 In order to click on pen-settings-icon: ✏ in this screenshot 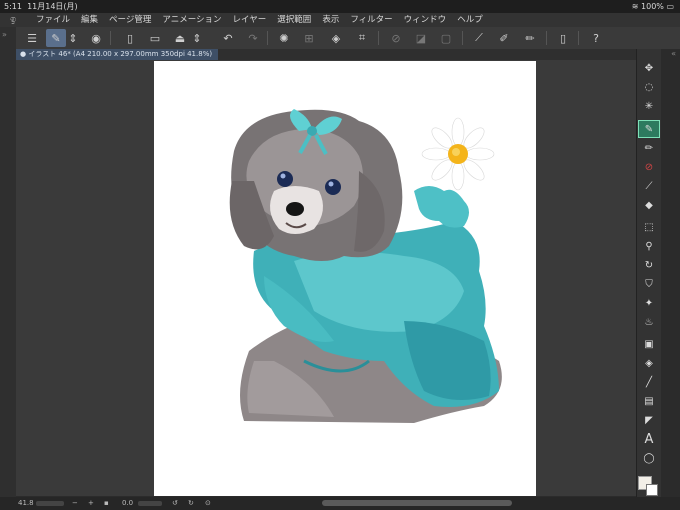, I will do `click(530, 38)`.